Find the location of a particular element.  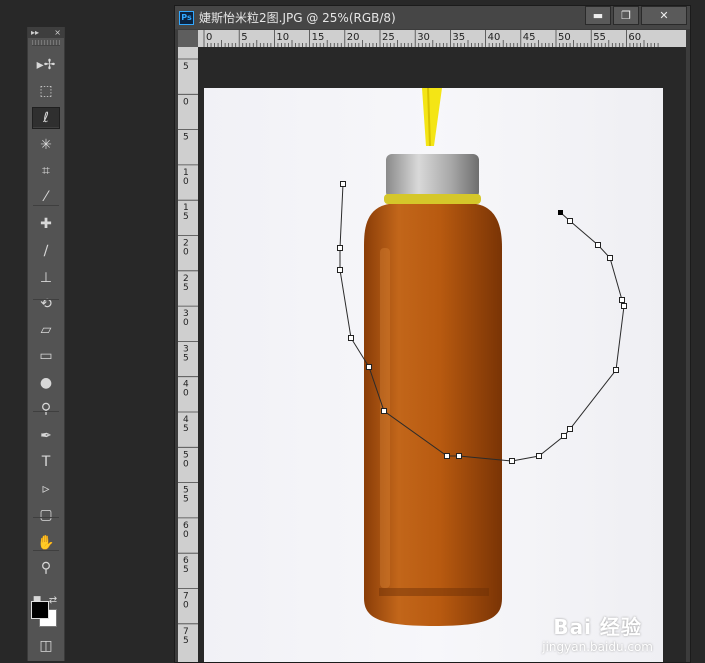

magic-wand-icon: ✳ is located at coordinates (46, 145).